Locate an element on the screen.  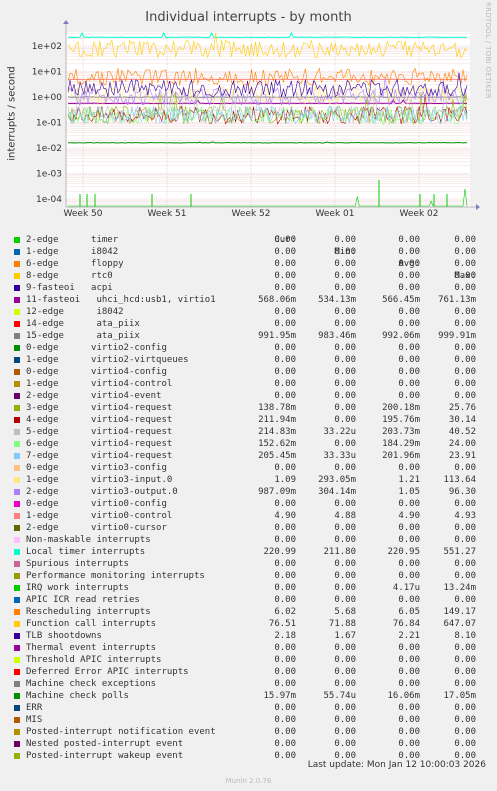
x-tick-label: Week 02 is located at coordinates (419, 214).